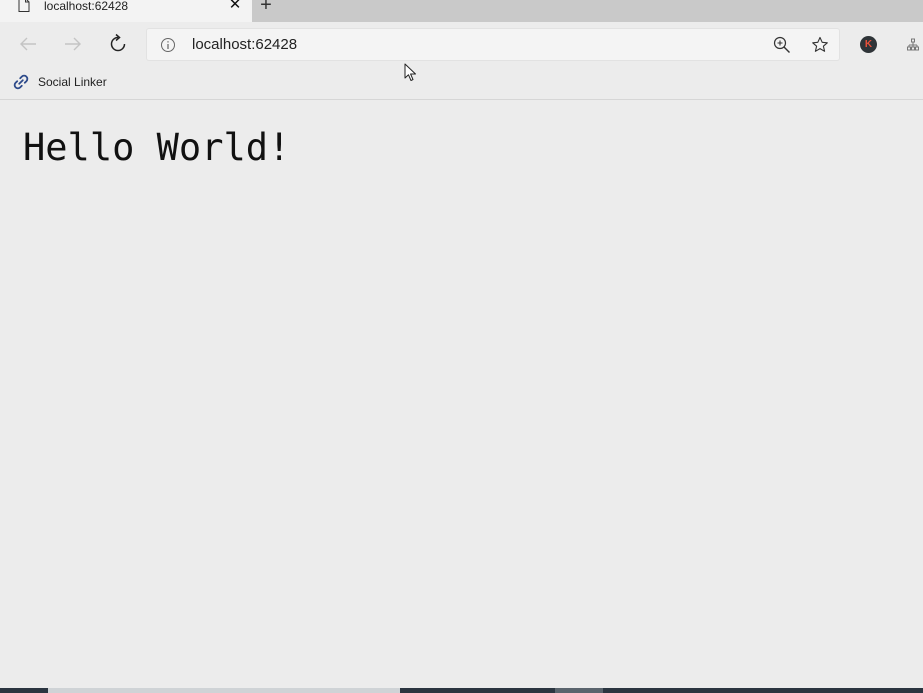 This screenshot has width=923, height=693. Describe the element at coordinates (411, 73) in the screenshot. I see `mouse-cursor-icon` at that location.